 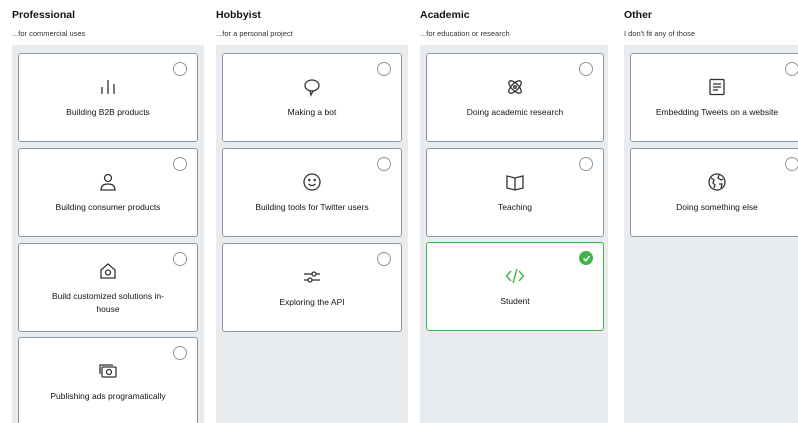 I want to click on card-building-tools: Building tools for Twitter users, so click(x=312, y=192).